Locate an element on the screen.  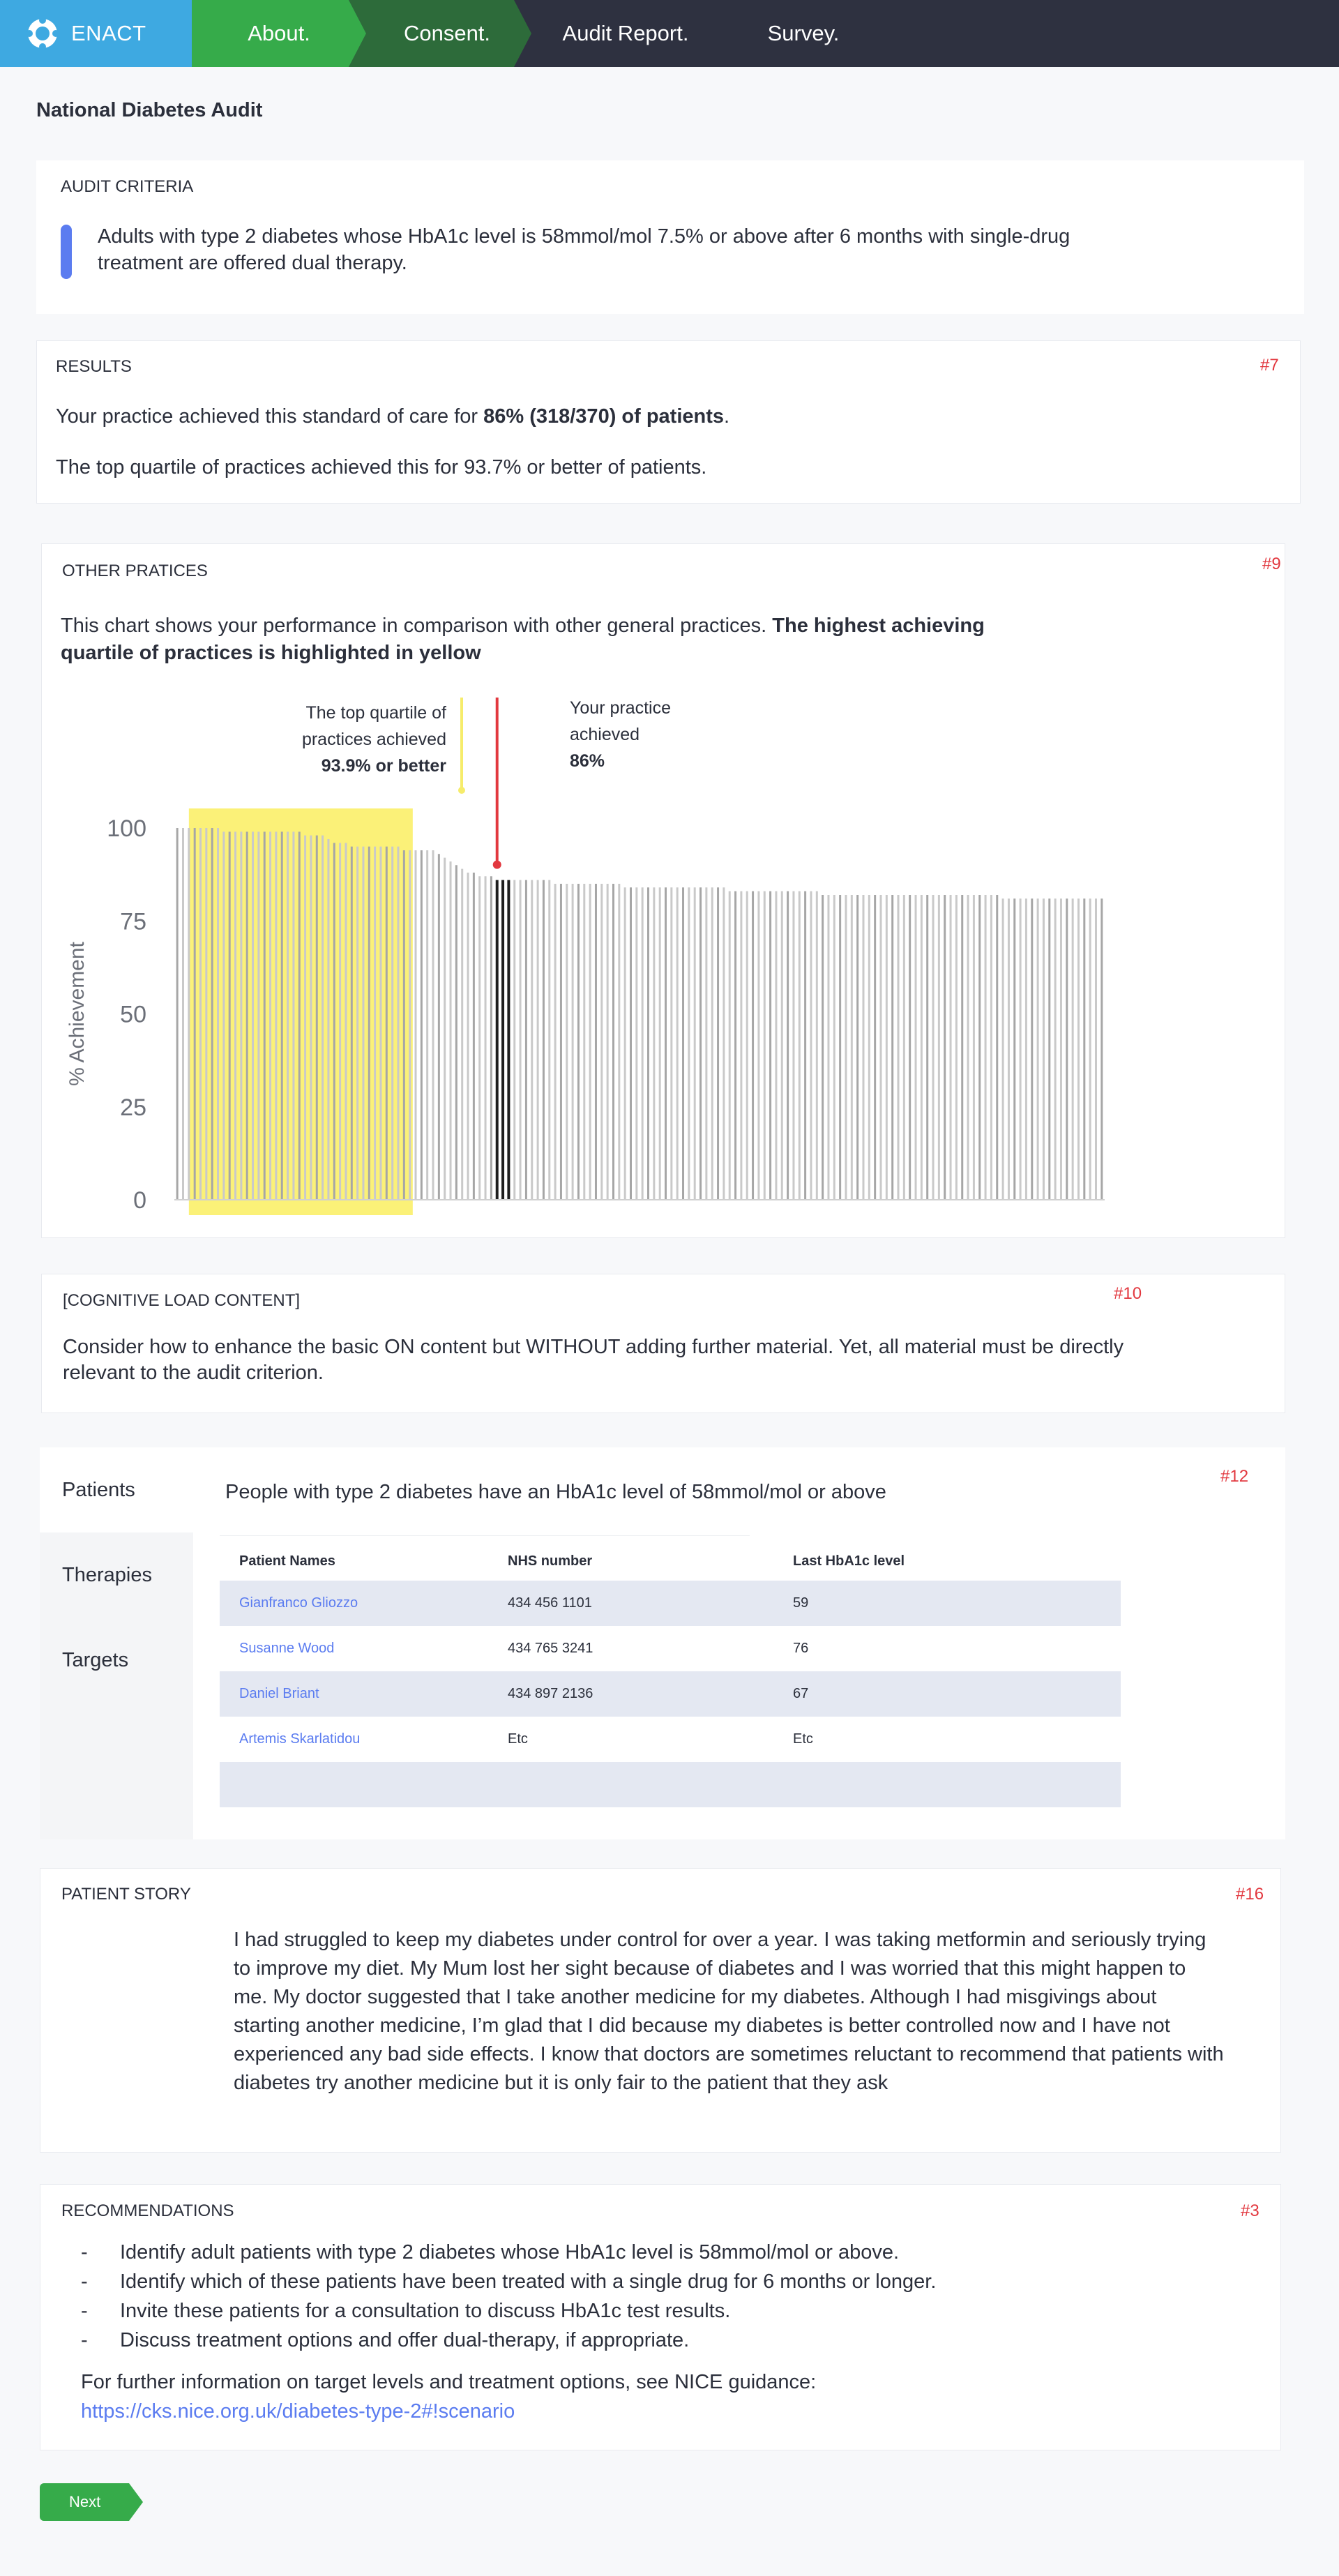
y-tick-label: 50 is located at coordinates (133, 1015).